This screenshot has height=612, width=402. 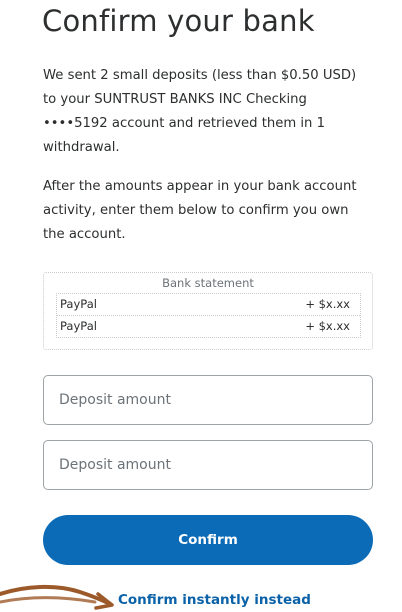 I want to click on bank-statement-table: PayPal + $x.xx PayPal + $x.xx, so click(x=208, y=315).